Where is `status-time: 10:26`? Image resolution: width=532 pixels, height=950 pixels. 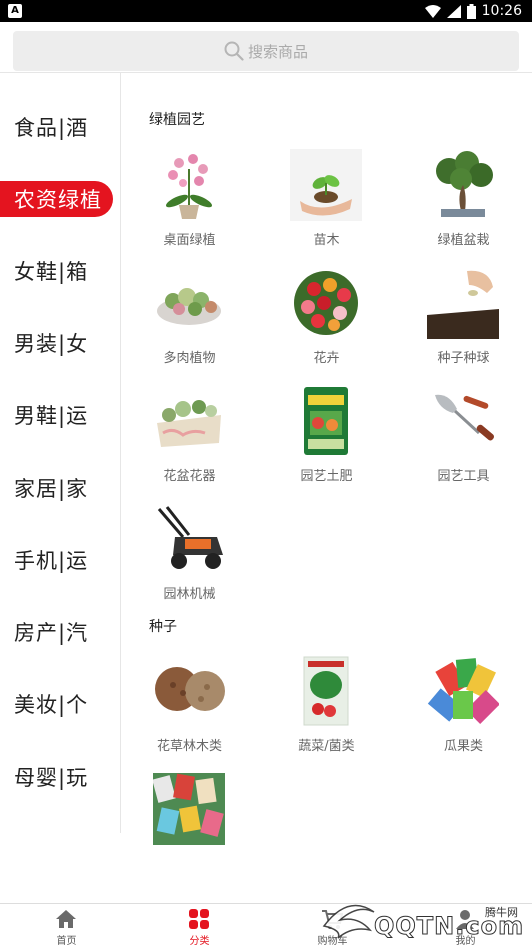 status-time: 10:26 is located at coordinates (501, 11).